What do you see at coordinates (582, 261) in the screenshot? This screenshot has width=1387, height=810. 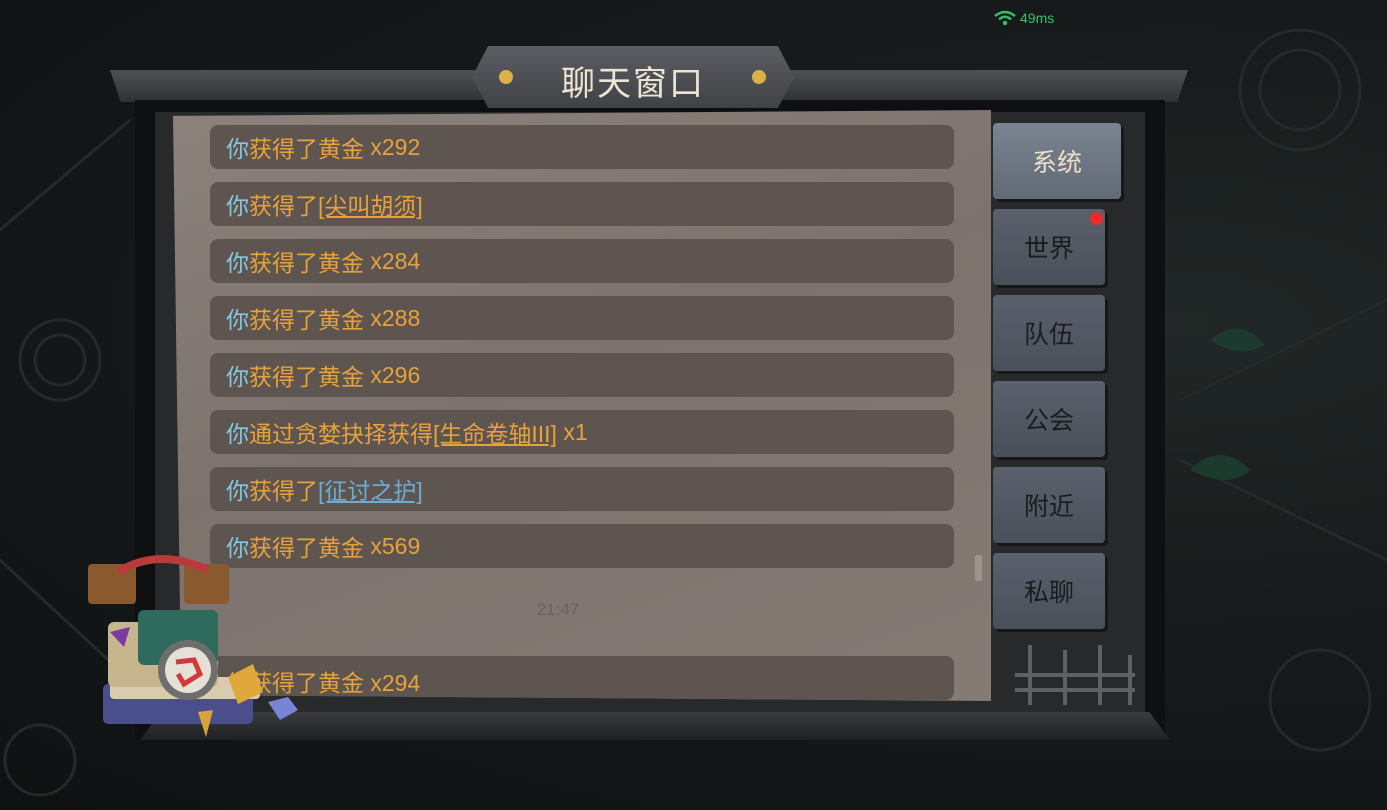 I see `chat-message: 你 获得了黄金 x284` at bounding box center [582, 261].